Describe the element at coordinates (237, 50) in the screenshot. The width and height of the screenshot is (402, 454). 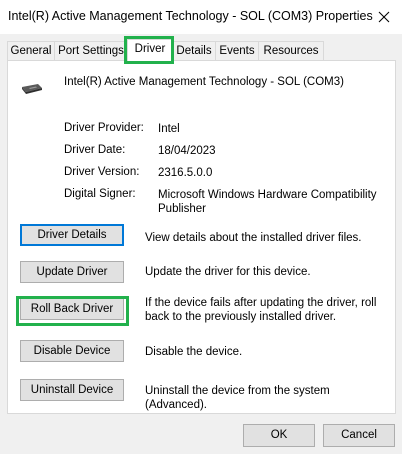
I see `tab-events: Events` at that location.